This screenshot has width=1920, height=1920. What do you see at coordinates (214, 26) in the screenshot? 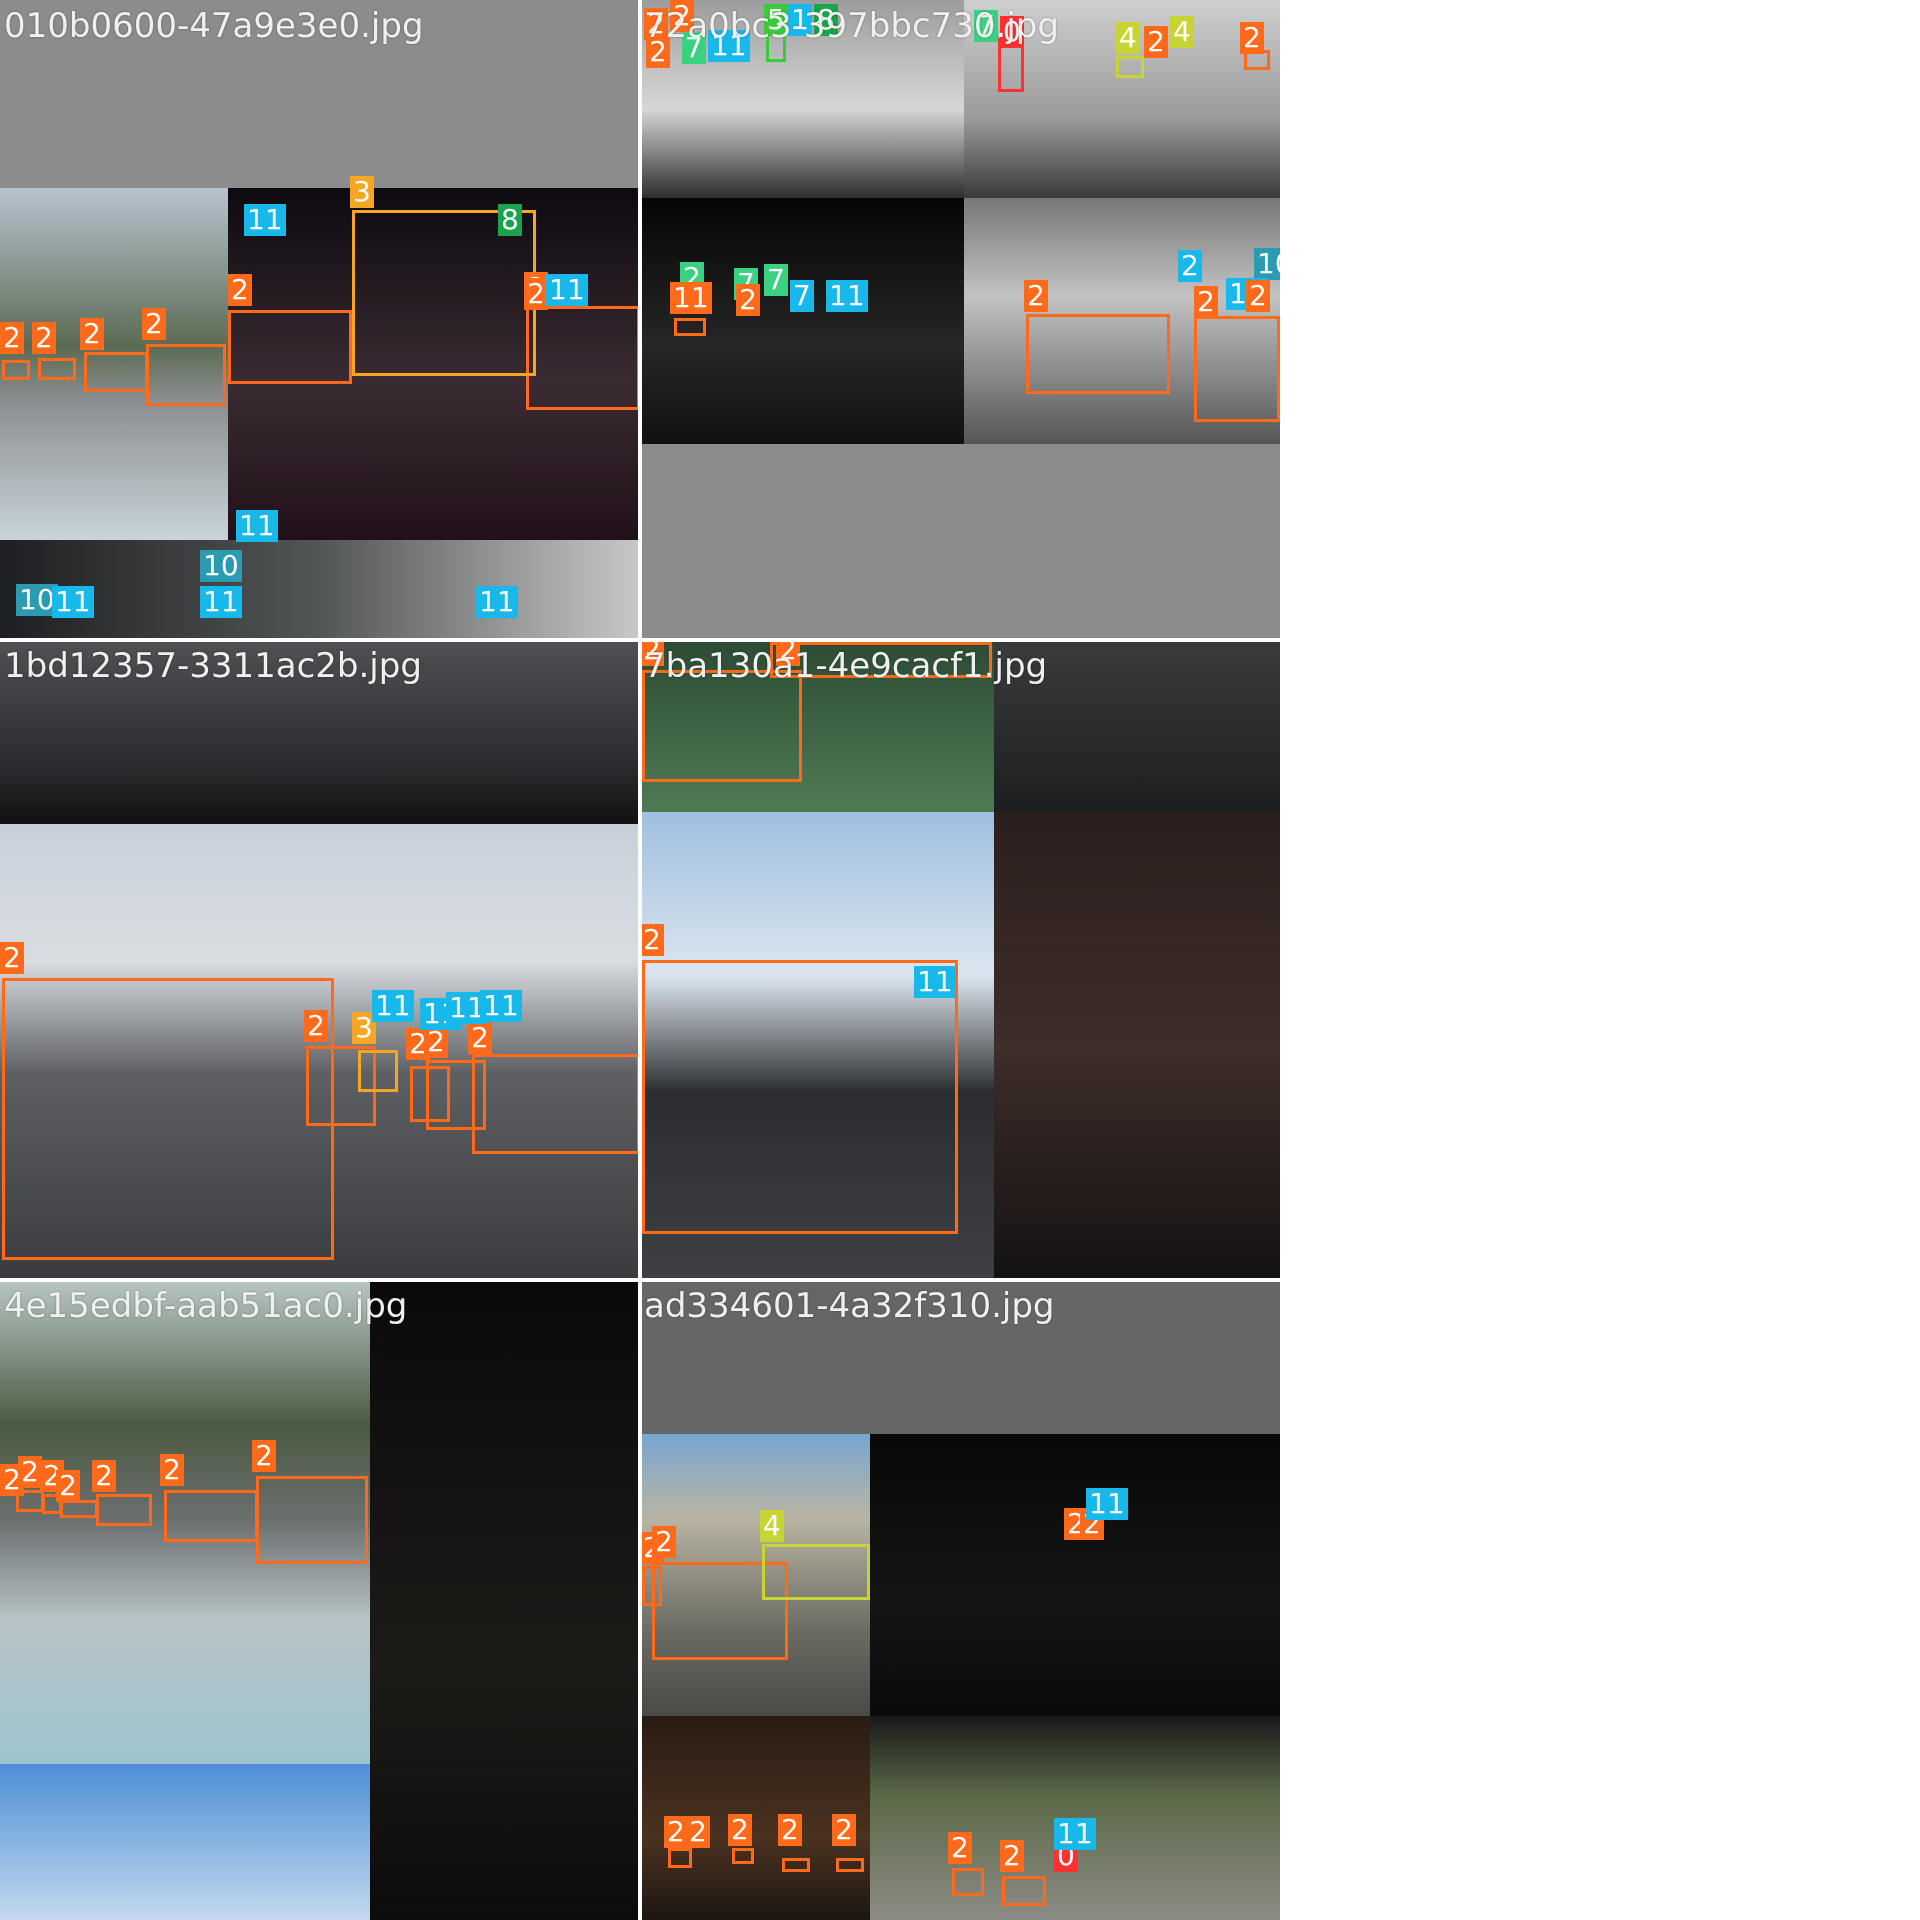
I see `tile-filename: 010b0600-47a9e3e0.jpg` at bounding box center [214, 26].